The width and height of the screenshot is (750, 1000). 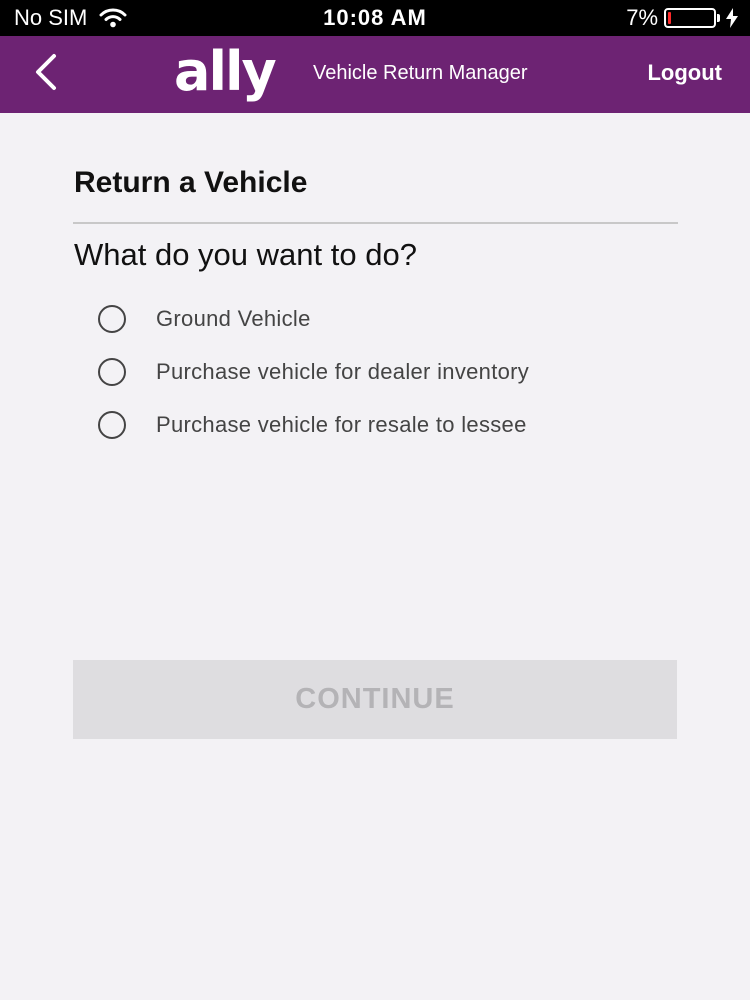 I want to click on option-purchase-dealer-inventory: Purchase vehicle for dealer inventory, so click(x=313, y=371).